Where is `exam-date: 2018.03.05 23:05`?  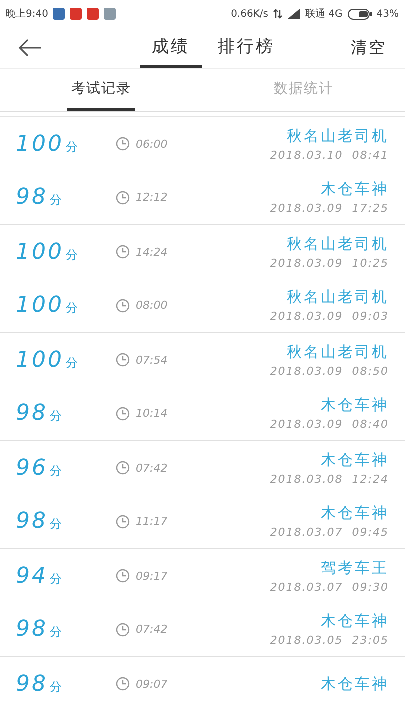
exam-date: 2018.03.05 23:05 is located at coordinates (329, 640).